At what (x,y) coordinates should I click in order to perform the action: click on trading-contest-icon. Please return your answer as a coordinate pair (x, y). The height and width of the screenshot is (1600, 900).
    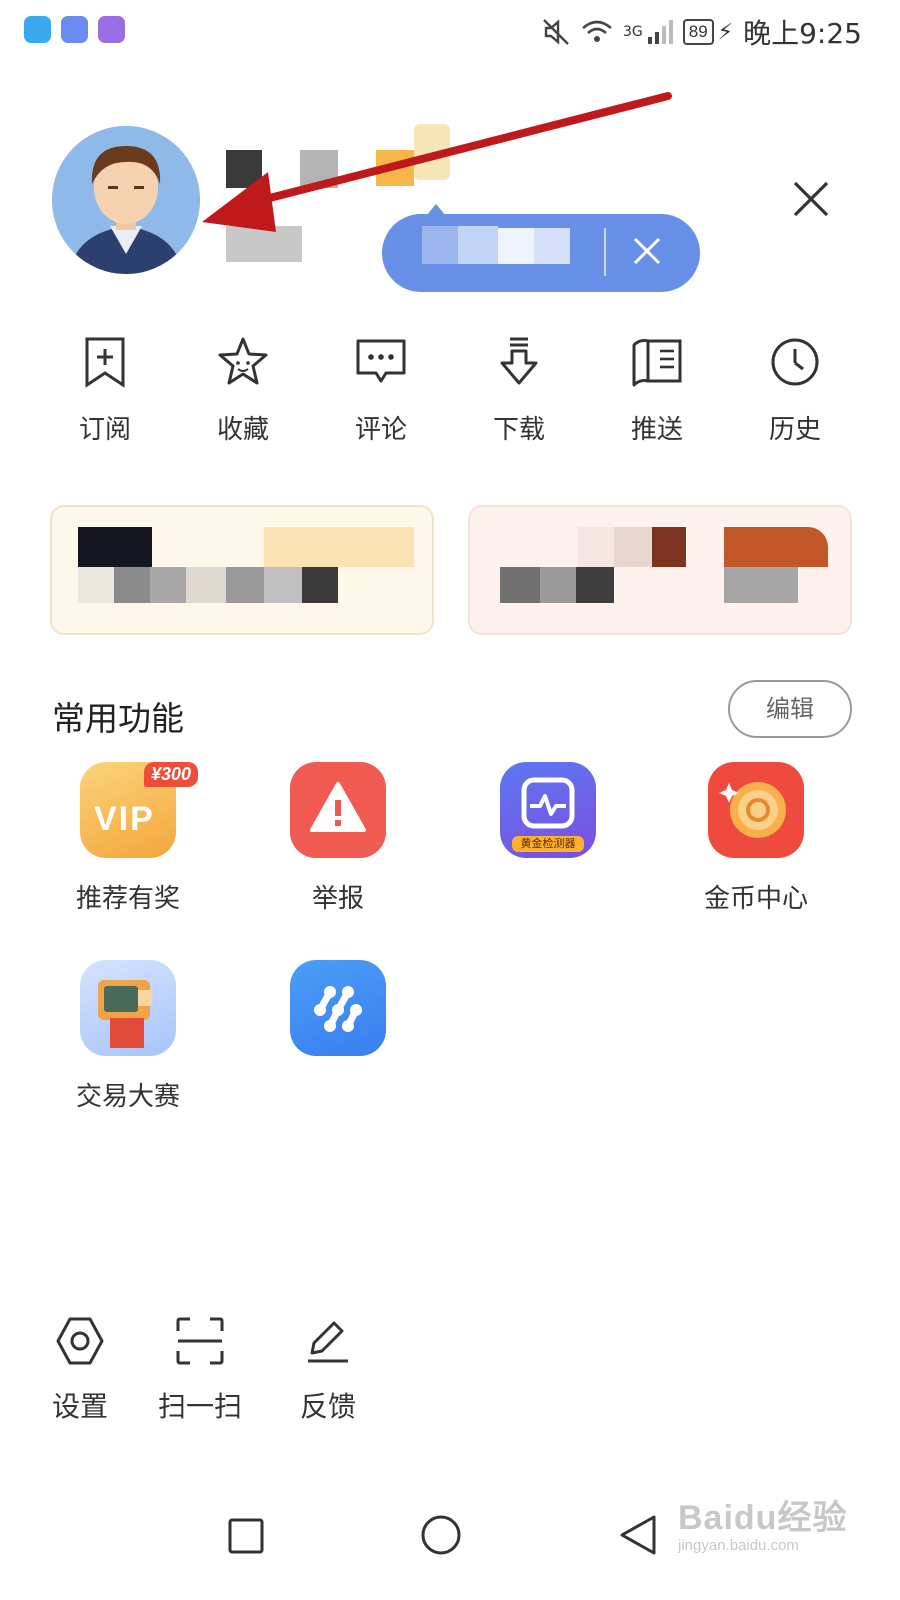
    Looking at the image, I should click on (128, 1008).